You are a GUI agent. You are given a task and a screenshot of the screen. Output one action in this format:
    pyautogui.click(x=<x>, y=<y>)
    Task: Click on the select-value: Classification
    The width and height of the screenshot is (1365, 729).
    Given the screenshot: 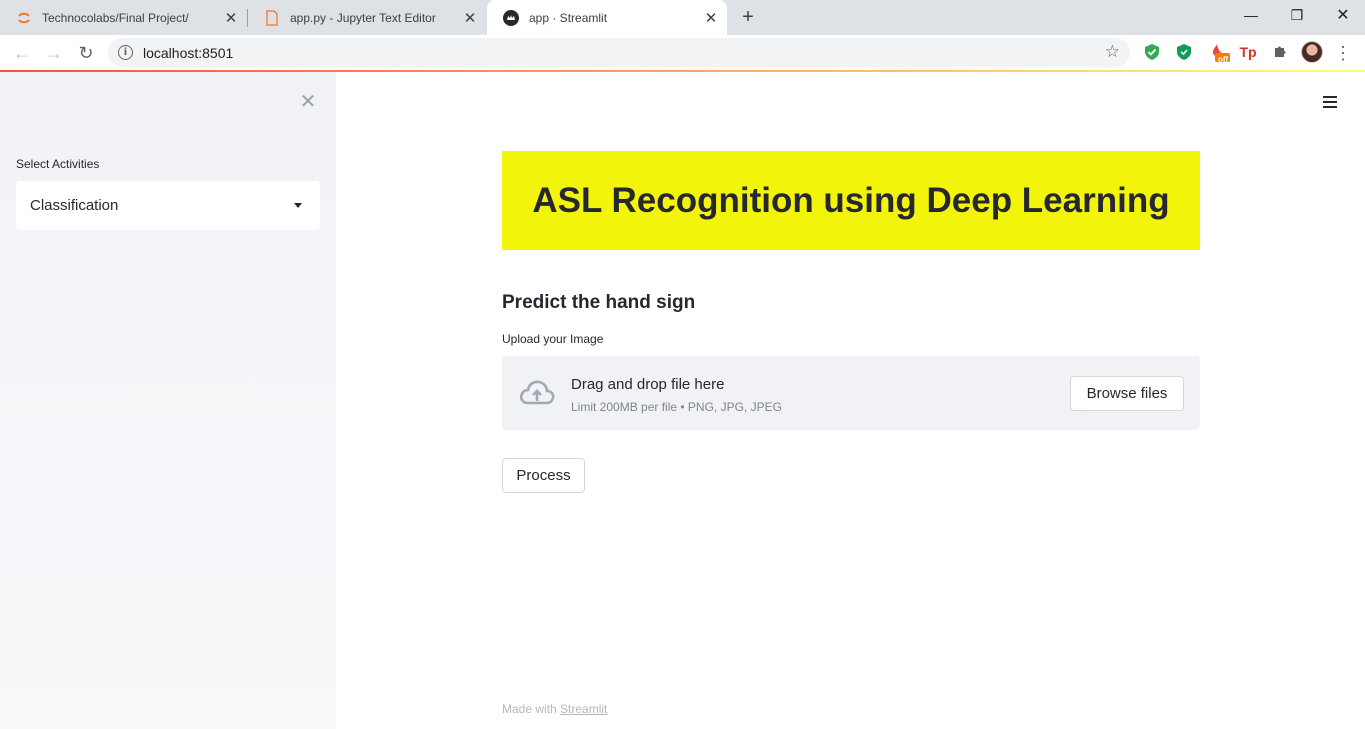 What is the action you would take?
    pyautogui.click(x=74, y=205)
    